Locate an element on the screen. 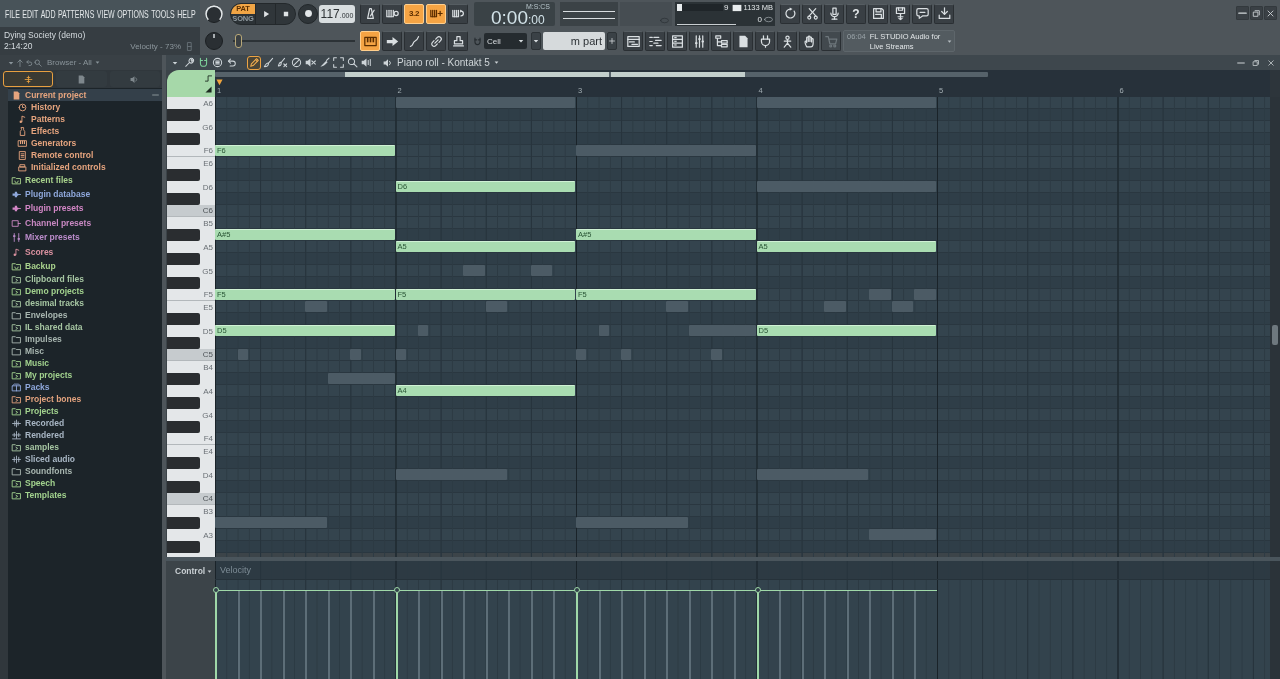  play-button is located at coordinates (265, 13).